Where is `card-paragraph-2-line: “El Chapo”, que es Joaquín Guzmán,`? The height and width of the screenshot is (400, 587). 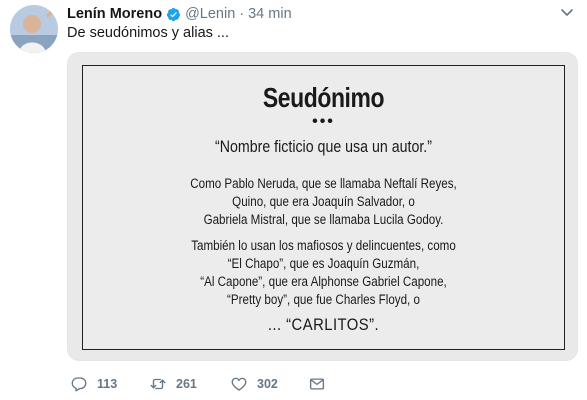
card-paragraph-2-line: “El Chapo”, que es Joaquín Guzmán, is located at coordinates (323, 263).